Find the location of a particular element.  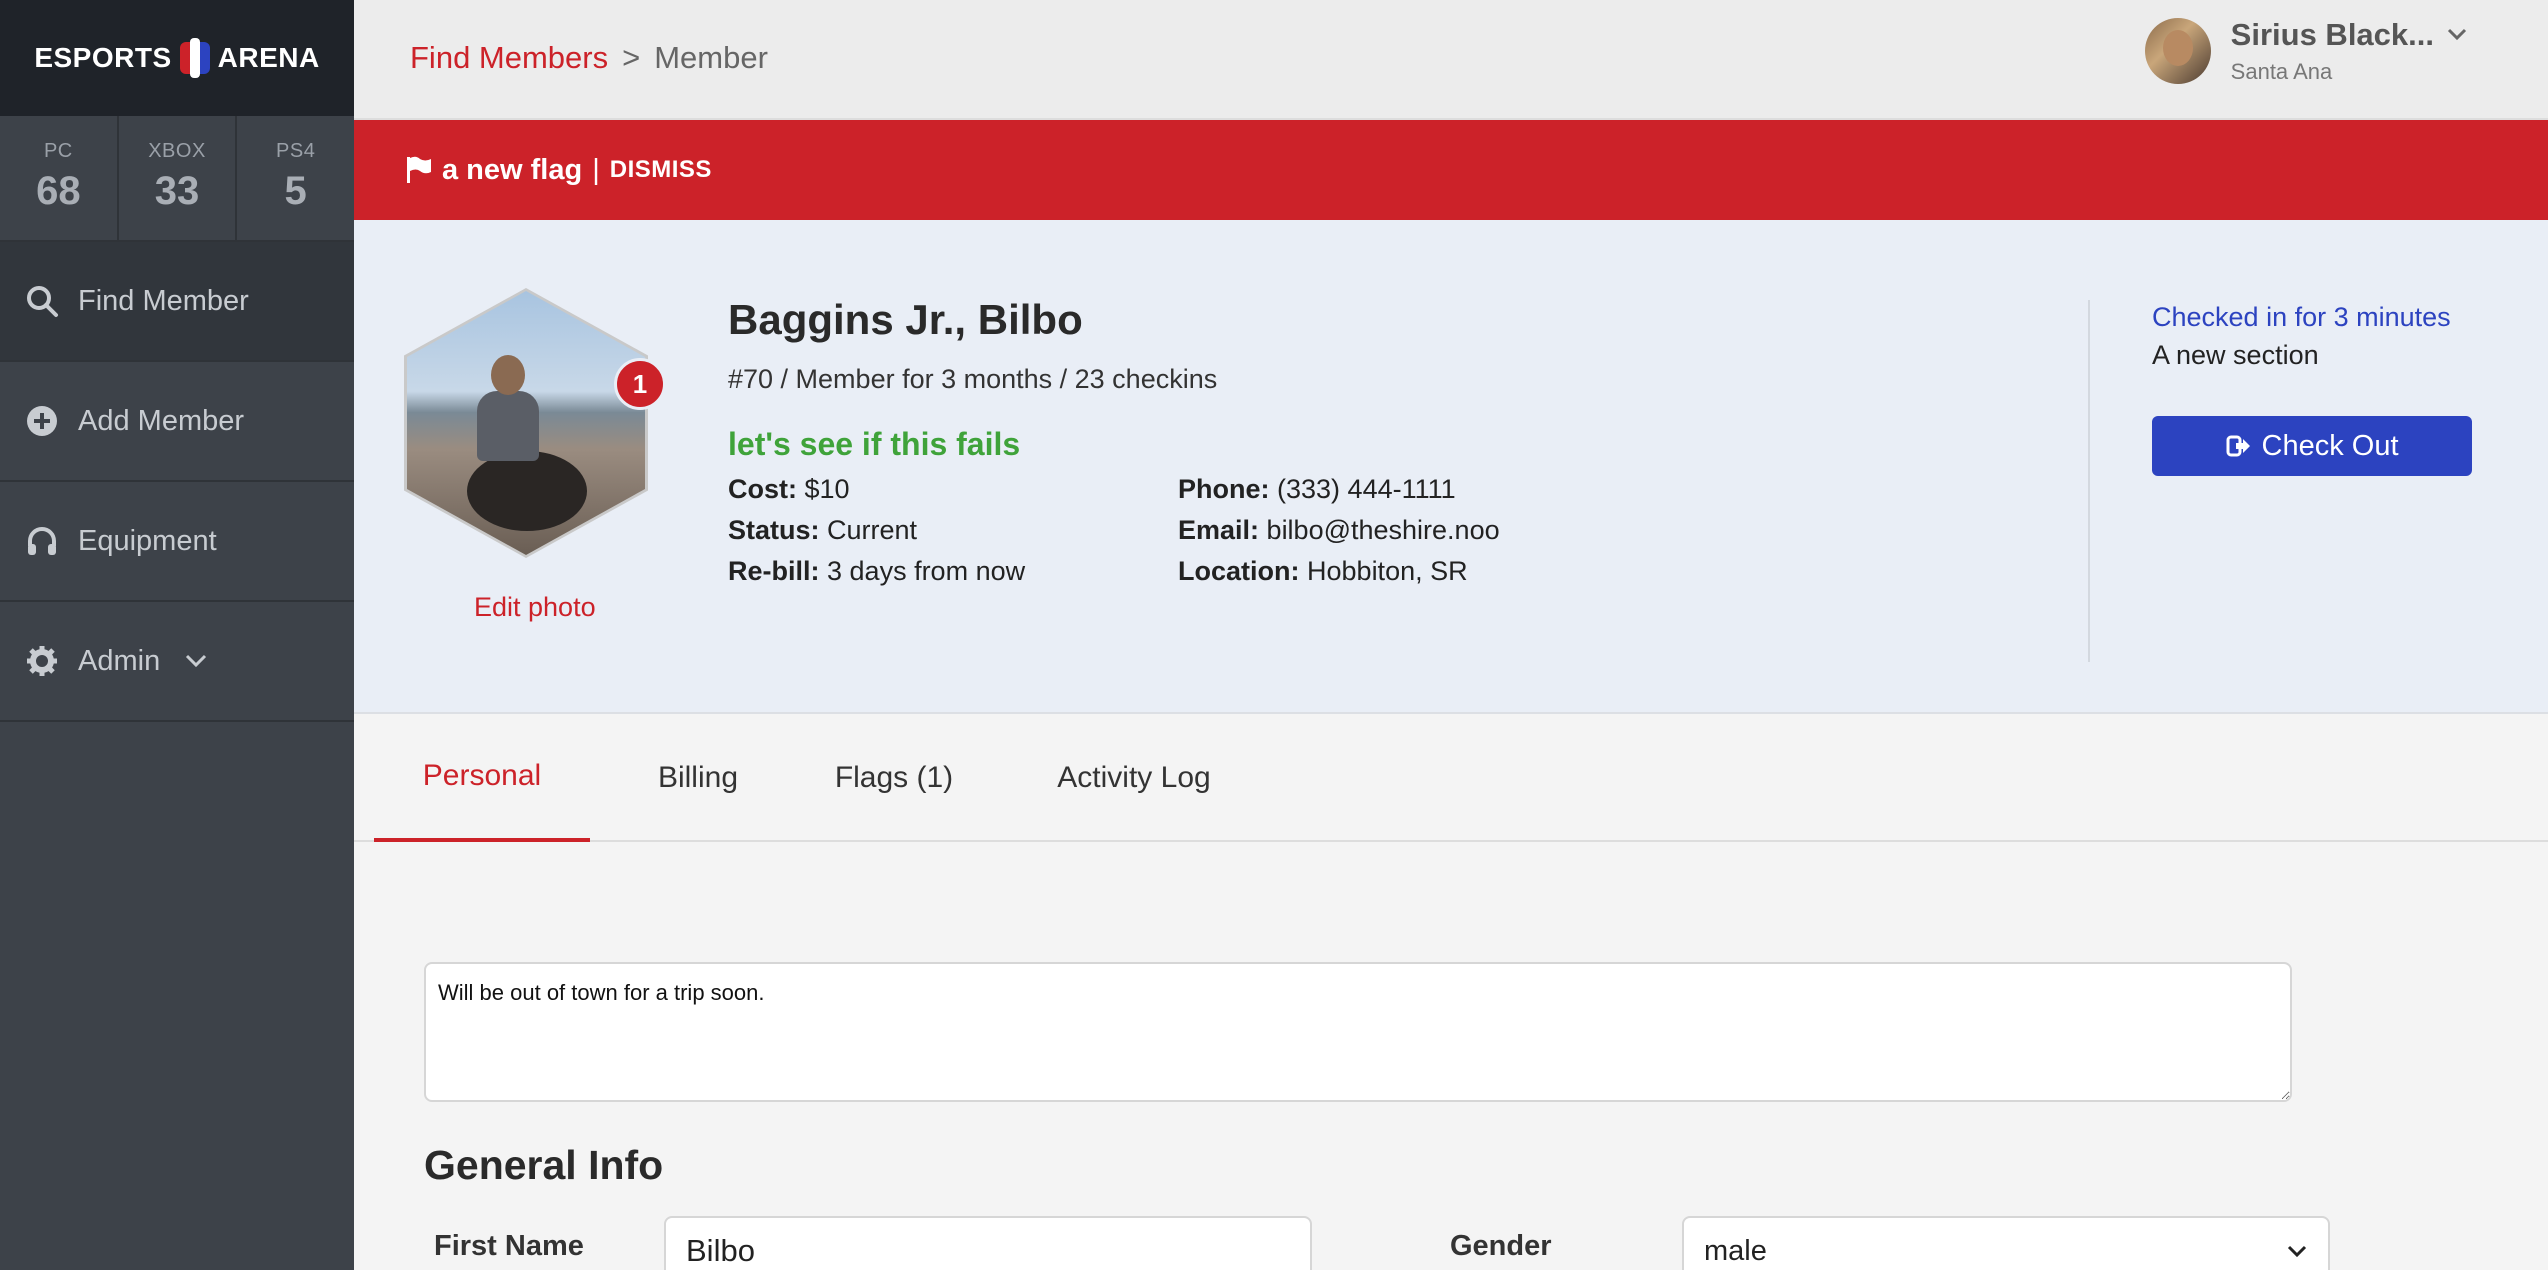

brand-logo: ESPORTS ARENA is located at coordinates (177, 58).